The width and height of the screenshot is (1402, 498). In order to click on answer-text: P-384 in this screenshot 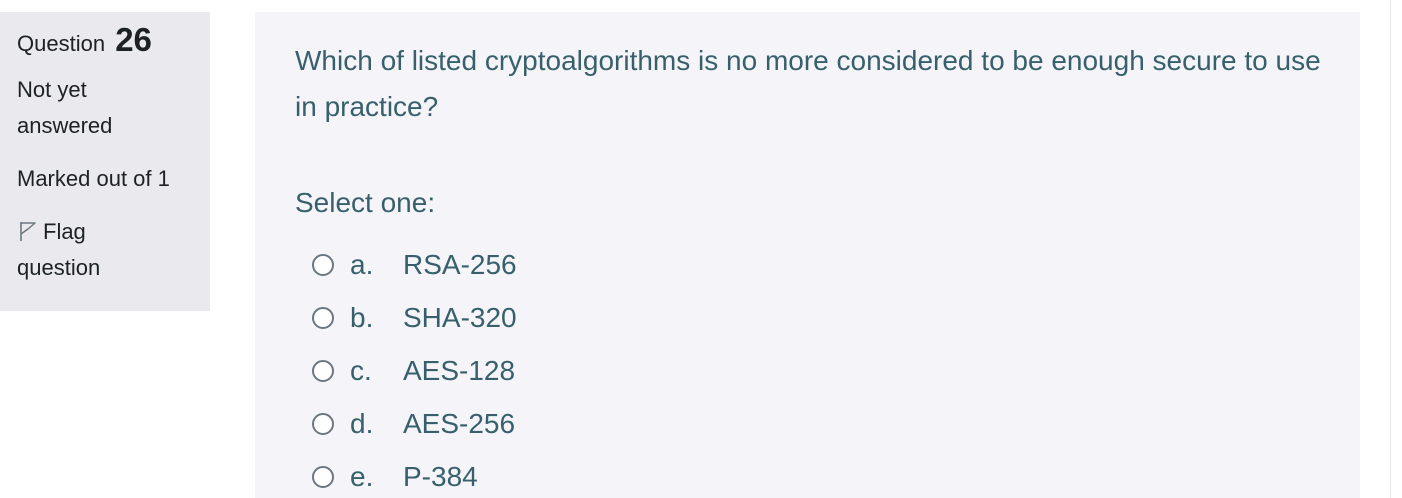, I will do `click(440, 477)`.